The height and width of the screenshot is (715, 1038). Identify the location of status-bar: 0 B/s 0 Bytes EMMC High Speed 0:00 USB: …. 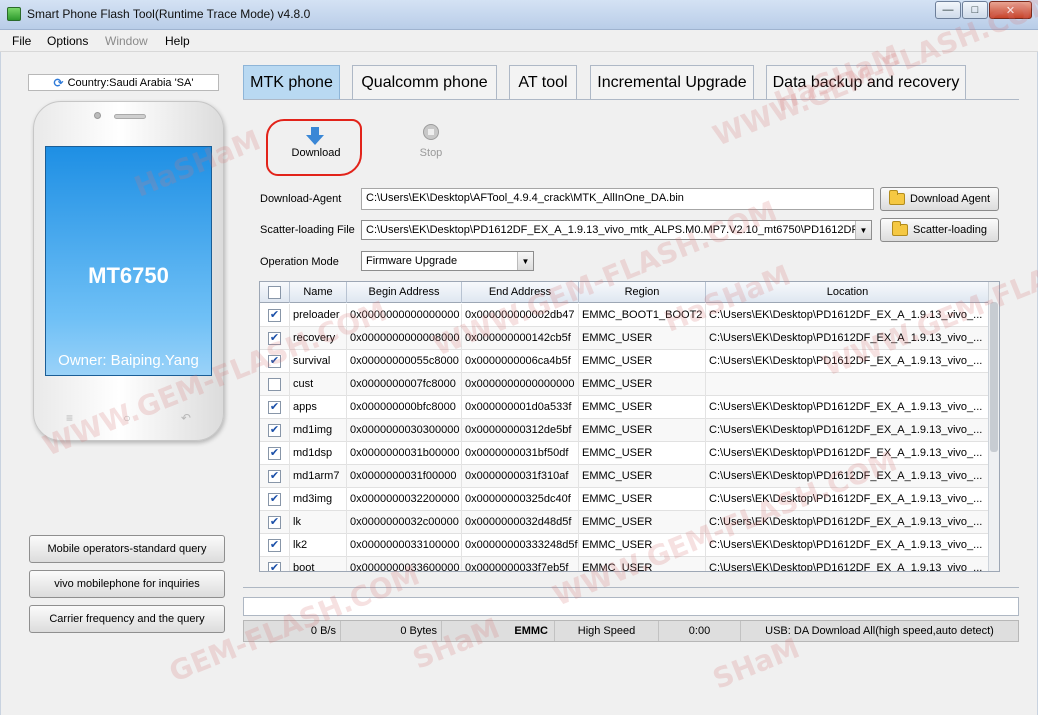
(631, 631).